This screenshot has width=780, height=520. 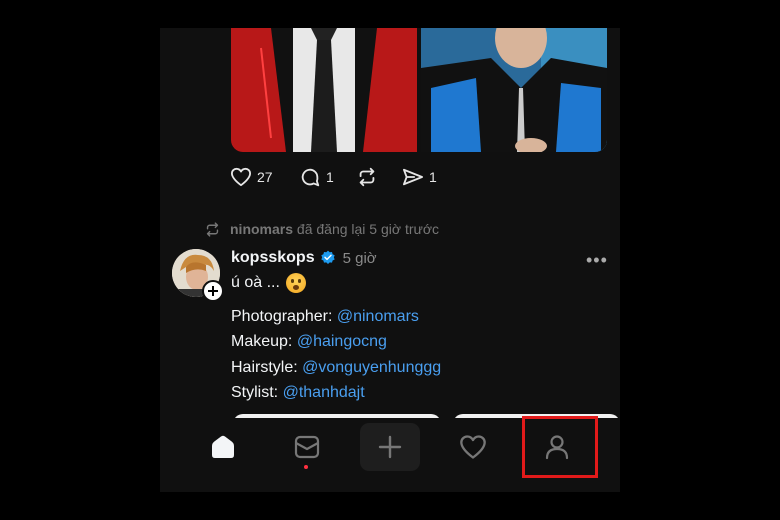 What do you see at coordinates (324, 90) in the screenshot?
I see `post-image-red-suit` at bounding box center [324, 90].